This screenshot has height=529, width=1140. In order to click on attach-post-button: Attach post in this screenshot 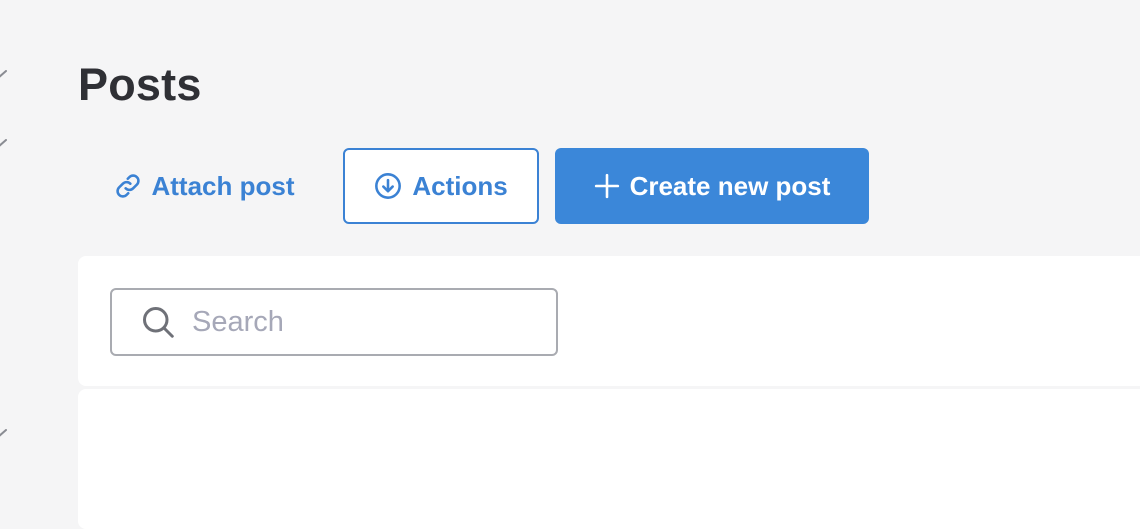, I will do `click(204, 186)`.